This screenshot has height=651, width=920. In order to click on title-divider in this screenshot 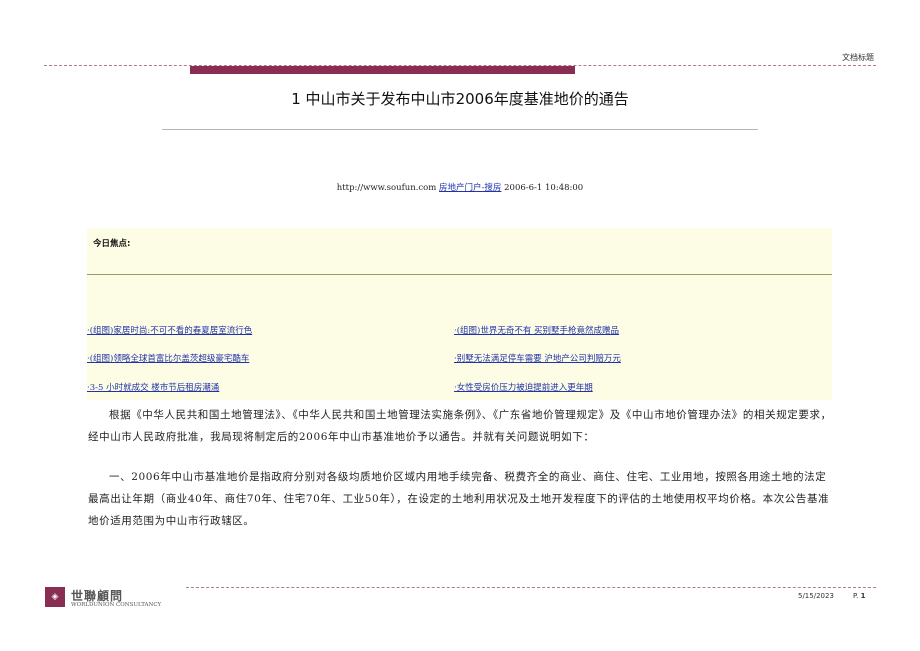, I will do `click(460, 129)`.